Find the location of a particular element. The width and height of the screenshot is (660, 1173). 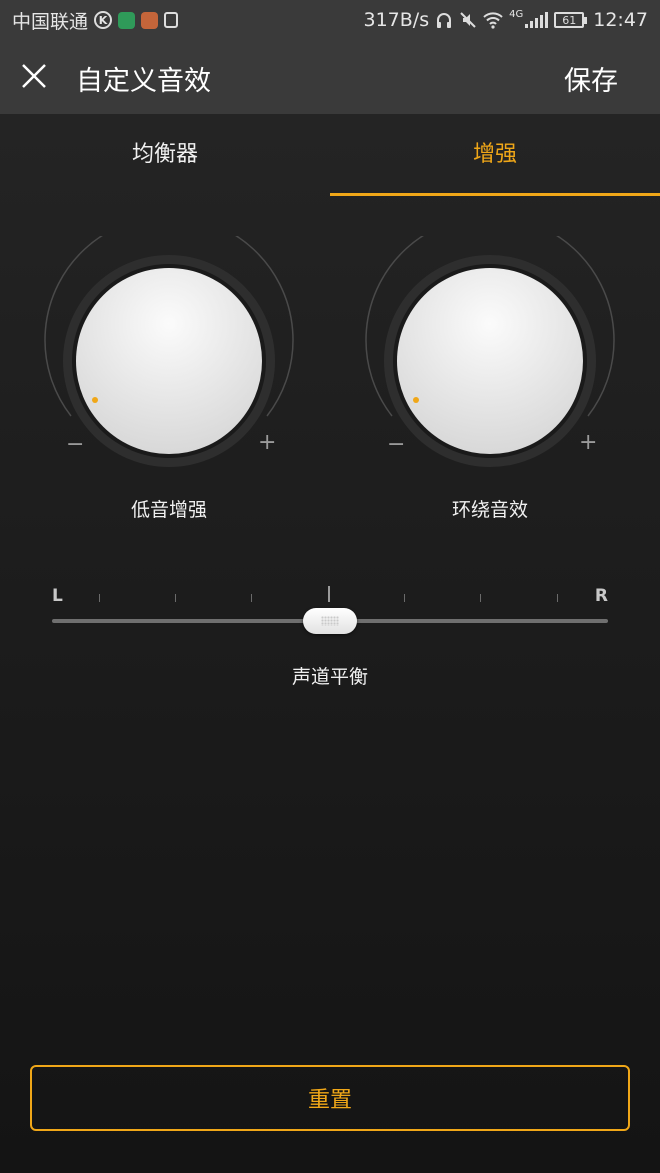

battery-level: 61 is located at coordinates (569, 20).